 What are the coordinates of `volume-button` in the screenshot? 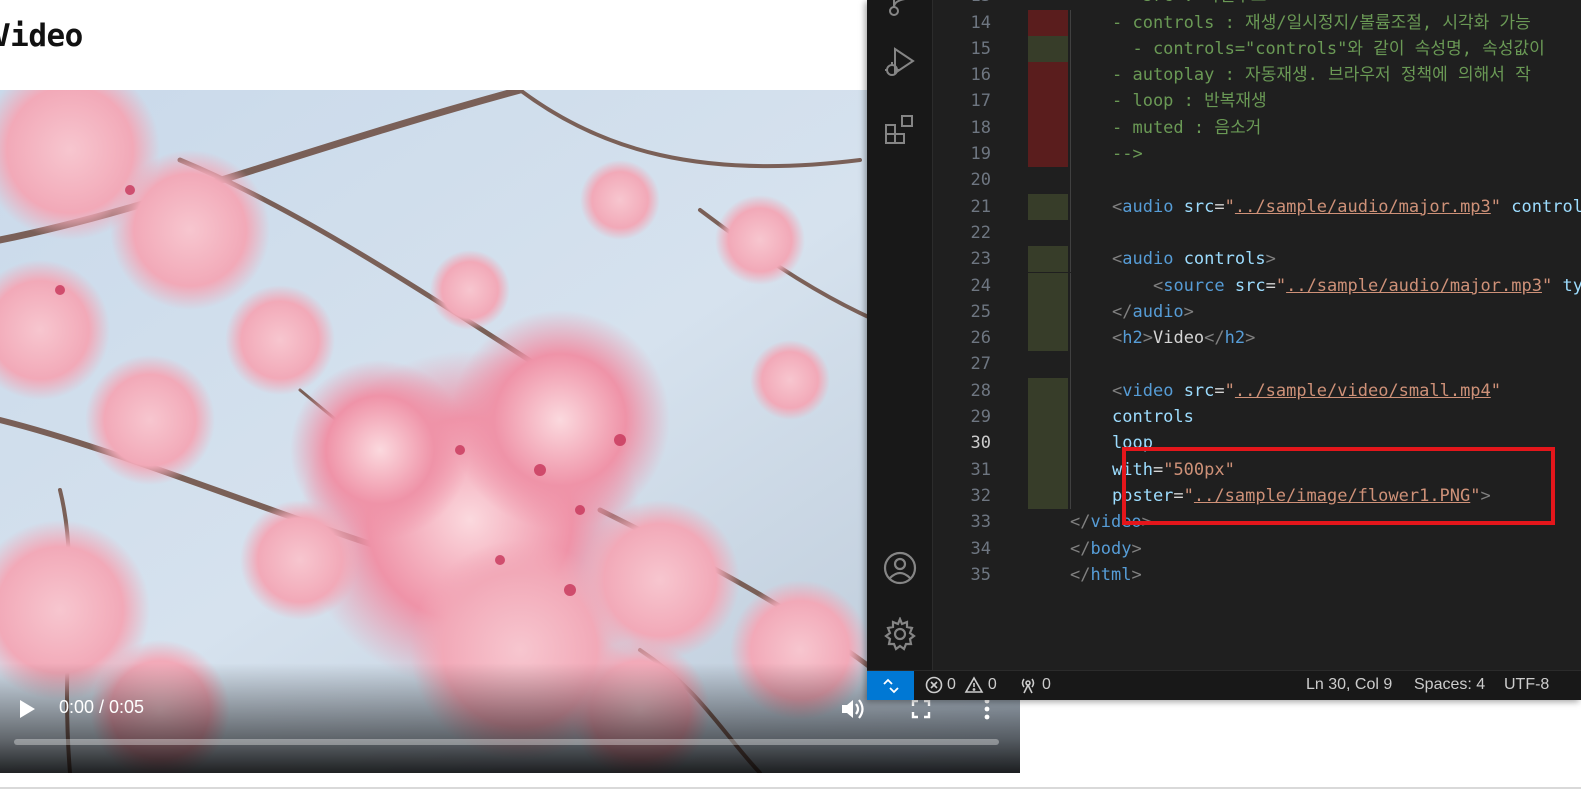 It's located at (853, 709).